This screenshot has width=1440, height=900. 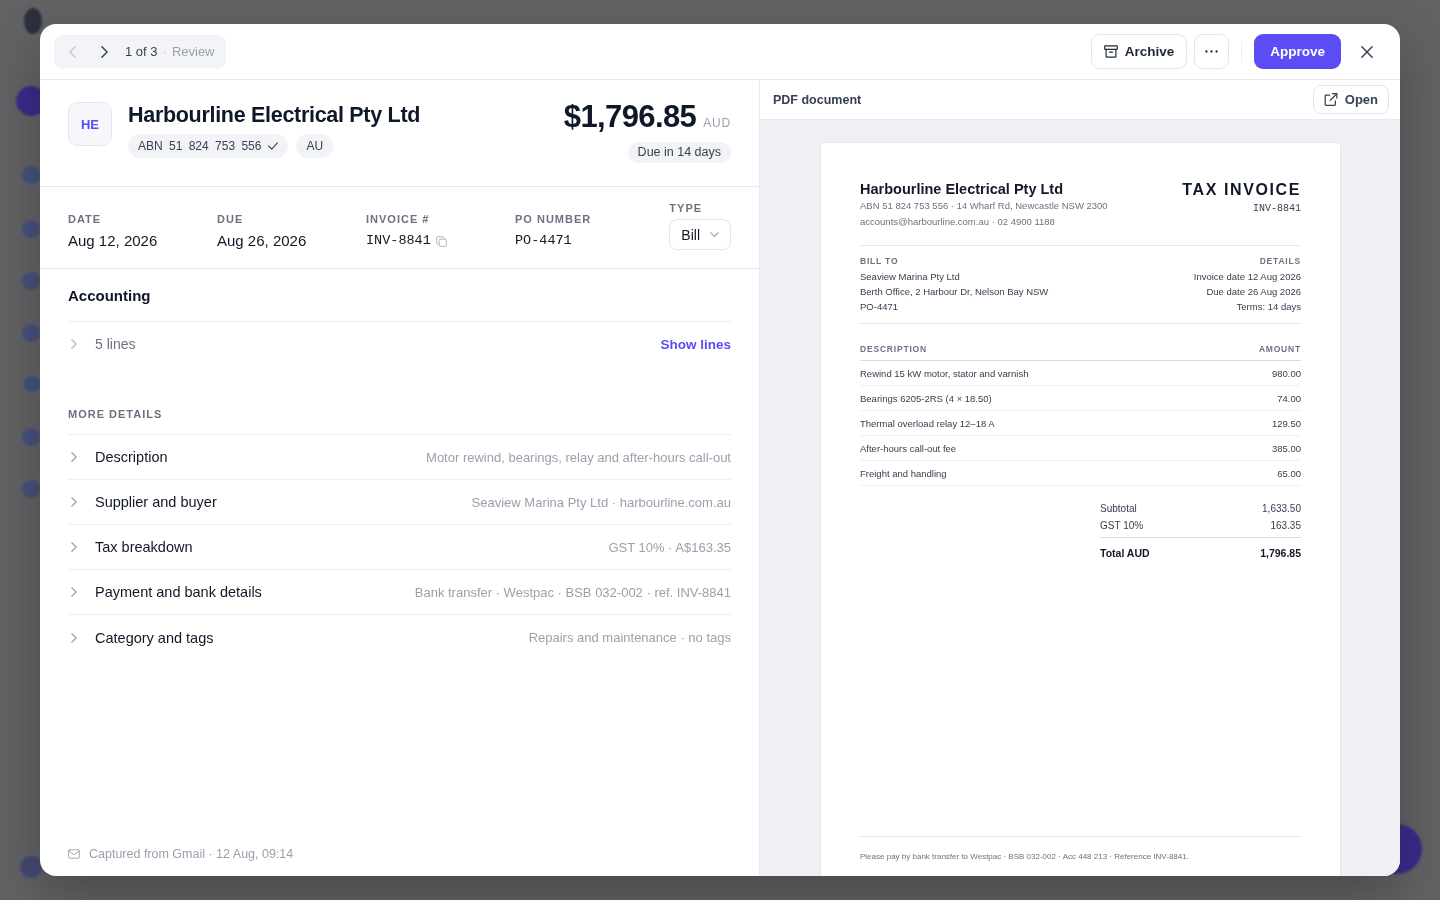 I want to click on details-line: Terms: 14 days, so click(x=1268, y=307).